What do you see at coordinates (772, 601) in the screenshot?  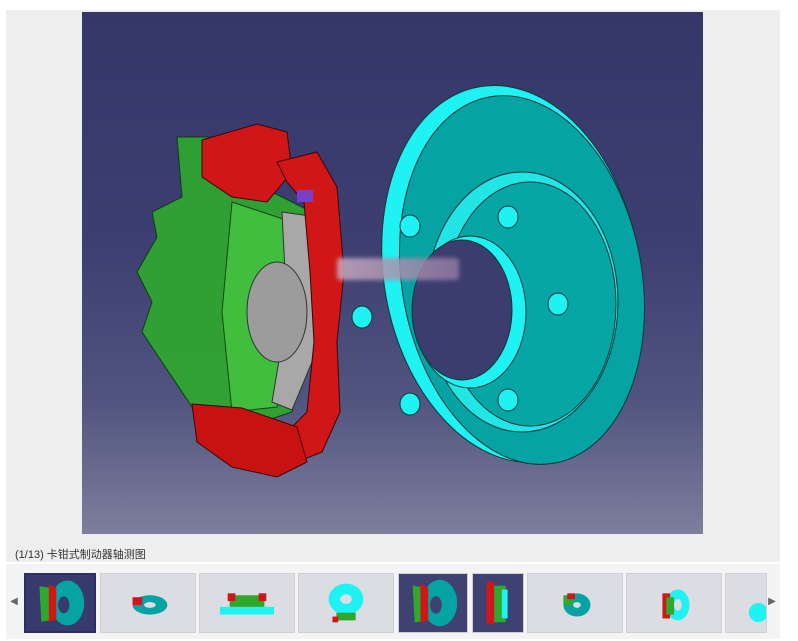 I see `chevron-right-icon: ▶` at bounding box center [772, 601].